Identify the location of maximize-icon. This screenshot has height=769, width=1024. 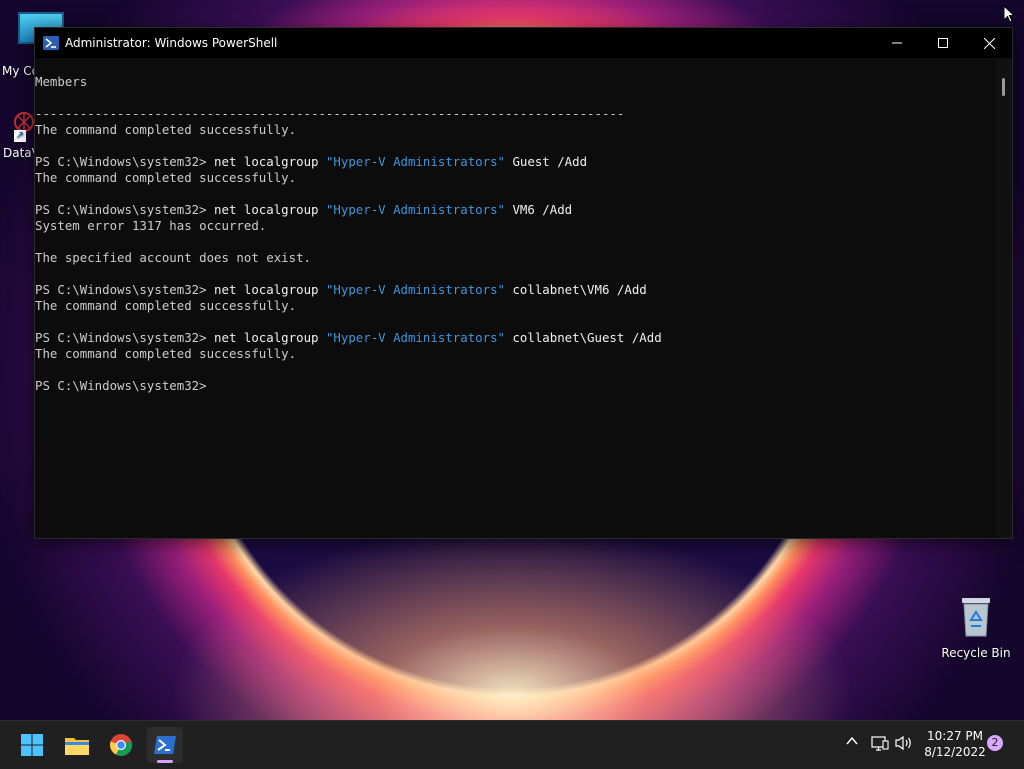
(943, 43).